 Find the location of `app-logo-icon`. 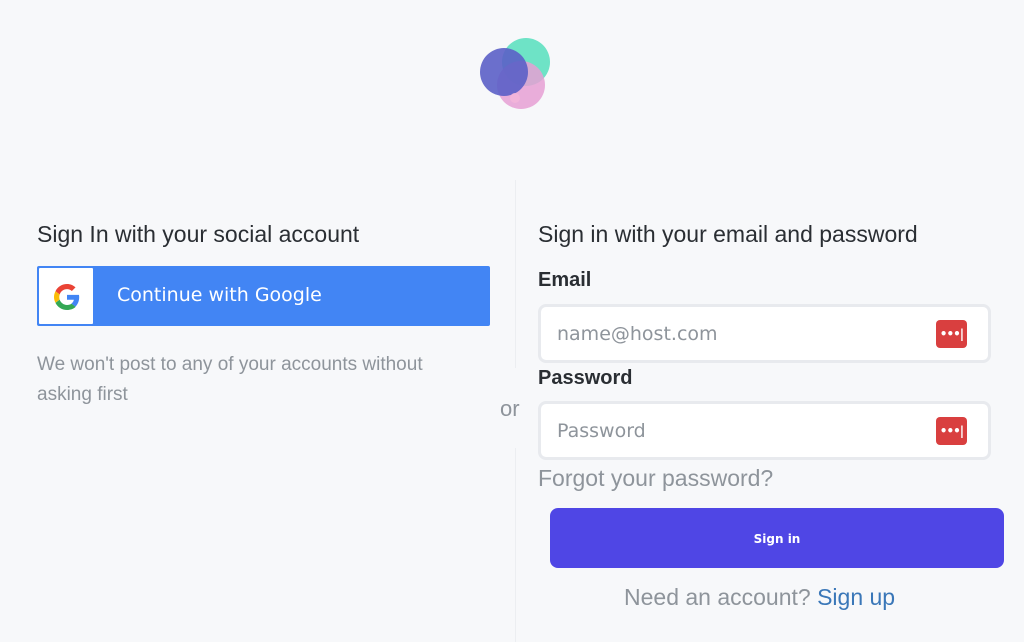

app-logo-icon is located at coordinates (515, 73).